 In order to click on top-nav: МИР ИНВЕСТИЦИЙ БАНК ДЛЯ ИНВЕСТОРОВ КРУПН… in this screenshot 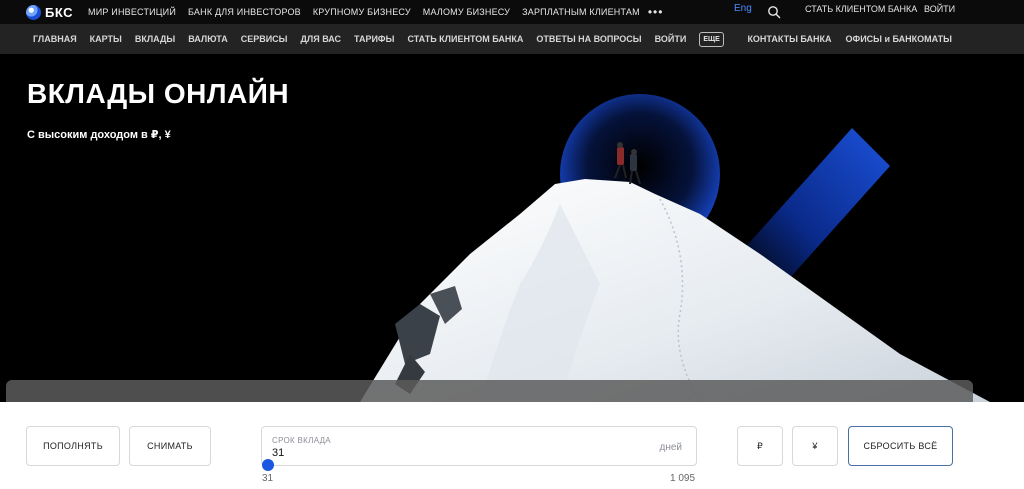, I will do `click(375, 12)`.